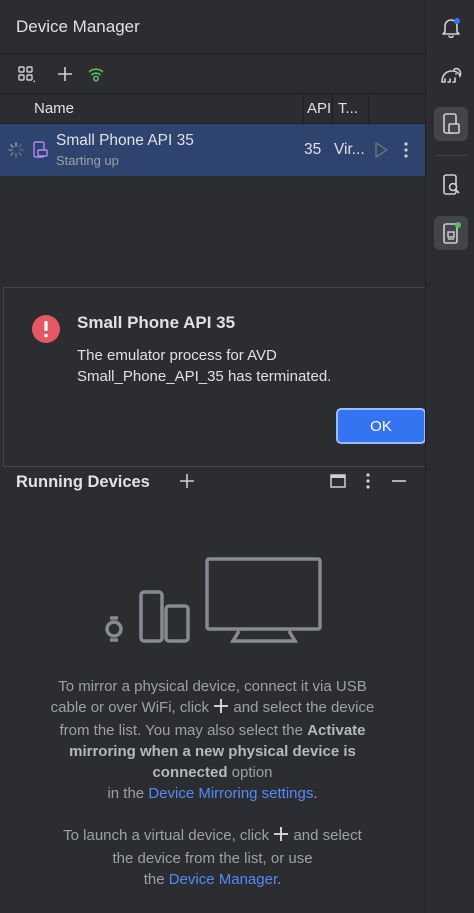 Image resolution: width=474 pixels, height=913 pixels. What do you see at coordinates (230, 793) in the screenshot?
I see `device-mirroring-settings-link: Device Mirroring settings` at bounding box center [230, 793].